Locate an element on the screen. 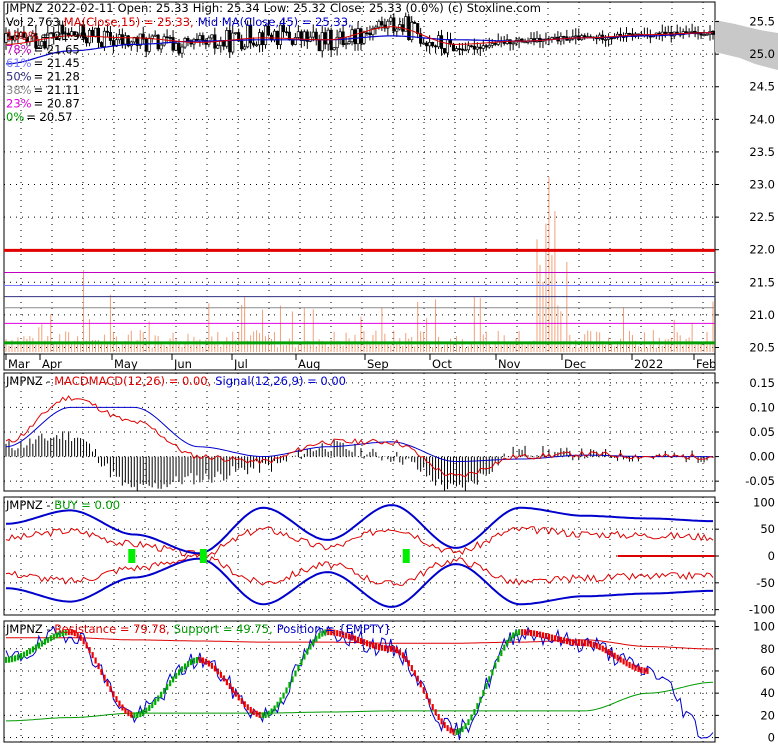  x-axis-strip is located at coordinates (359, 362).